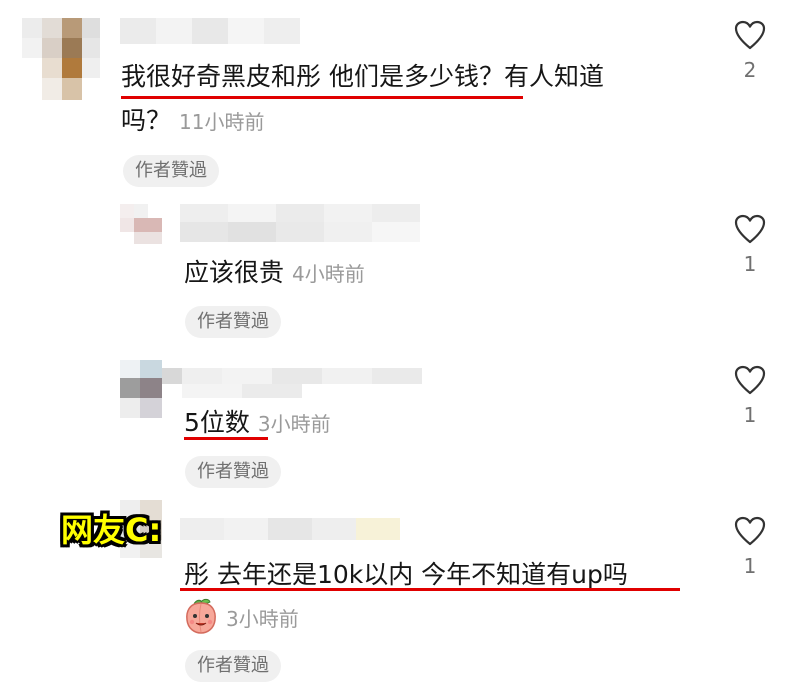  Describe the element at coordinates (201, 616) in the screenshot. I see `peach-face-icon` at that location.